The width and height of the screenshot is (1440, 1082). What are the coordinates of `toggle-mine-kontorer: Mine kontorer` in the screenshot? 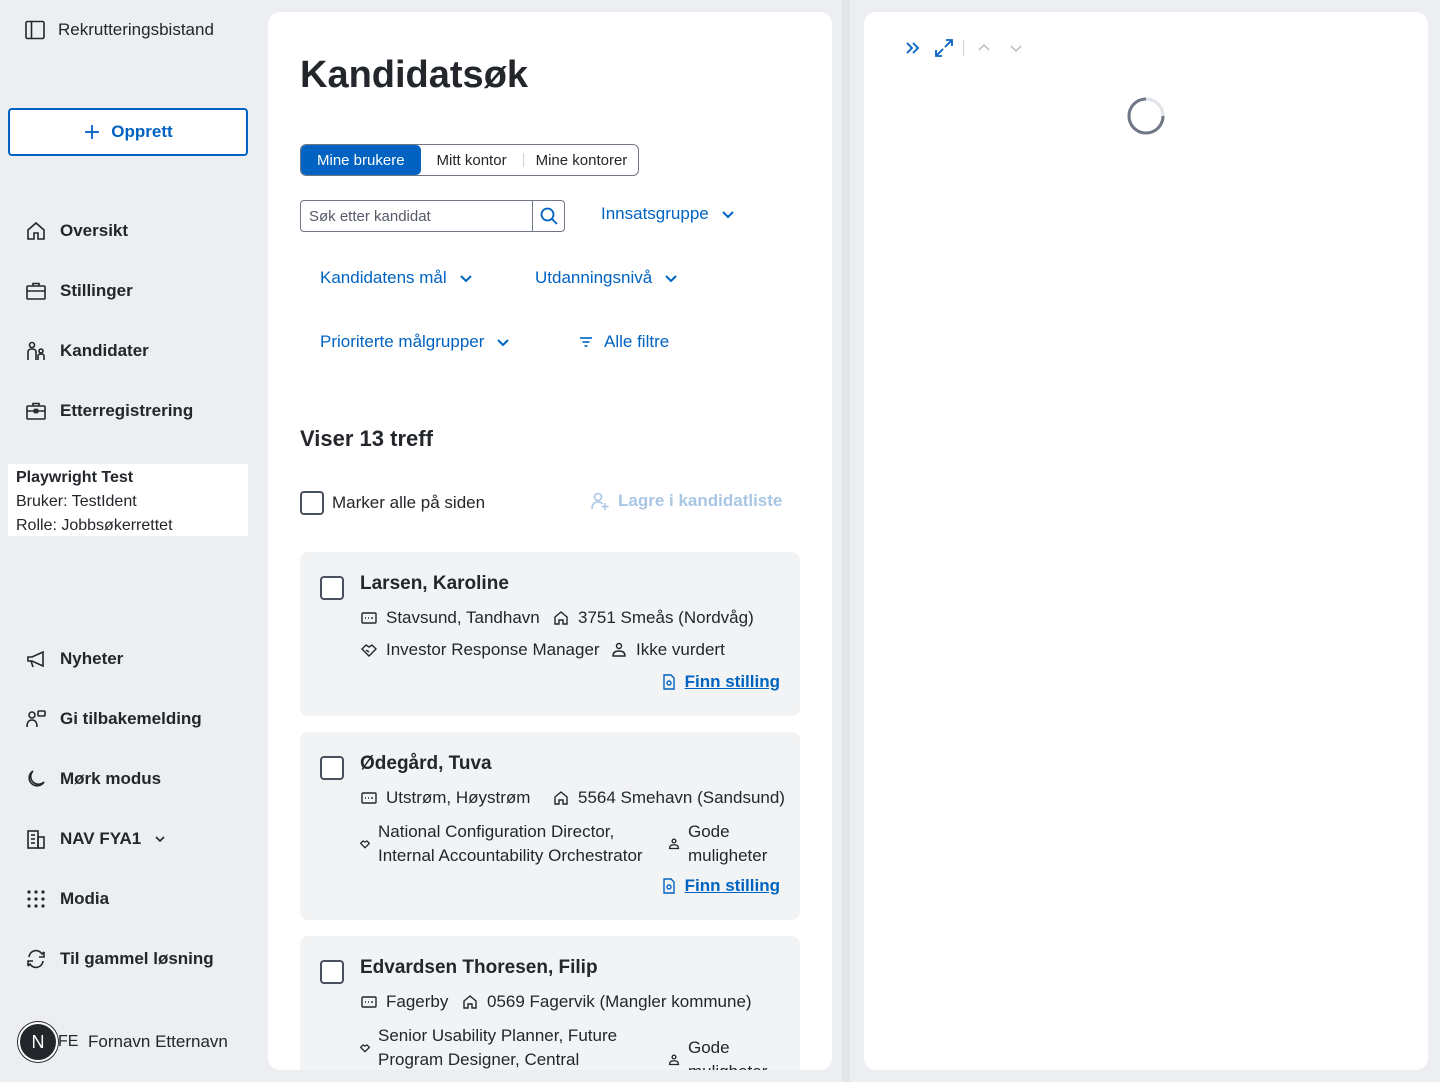 It's located at (581, 160).